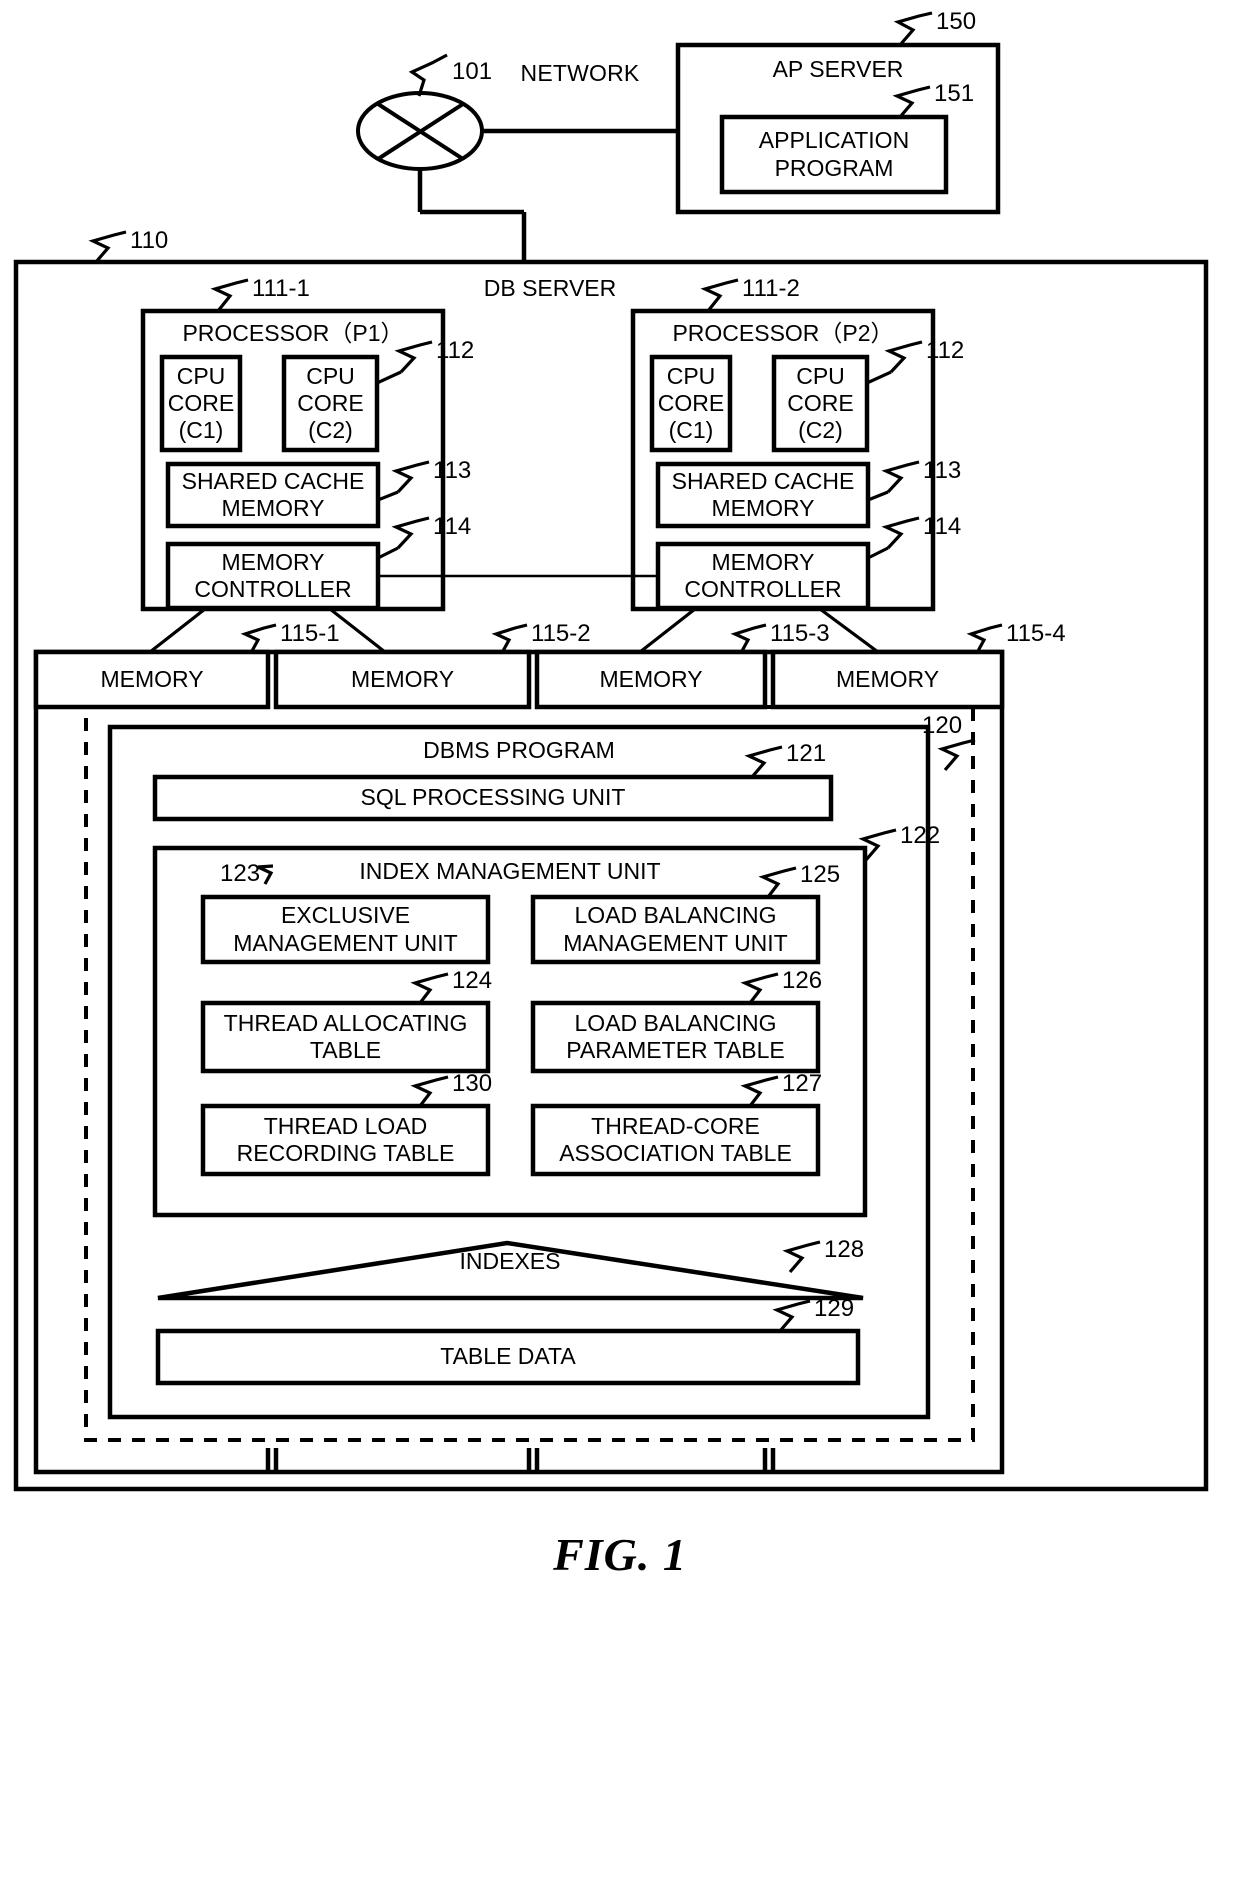 The image size is (1240, 1883). I want to click on ref-115-4: 115-4, so click(1036, 633).